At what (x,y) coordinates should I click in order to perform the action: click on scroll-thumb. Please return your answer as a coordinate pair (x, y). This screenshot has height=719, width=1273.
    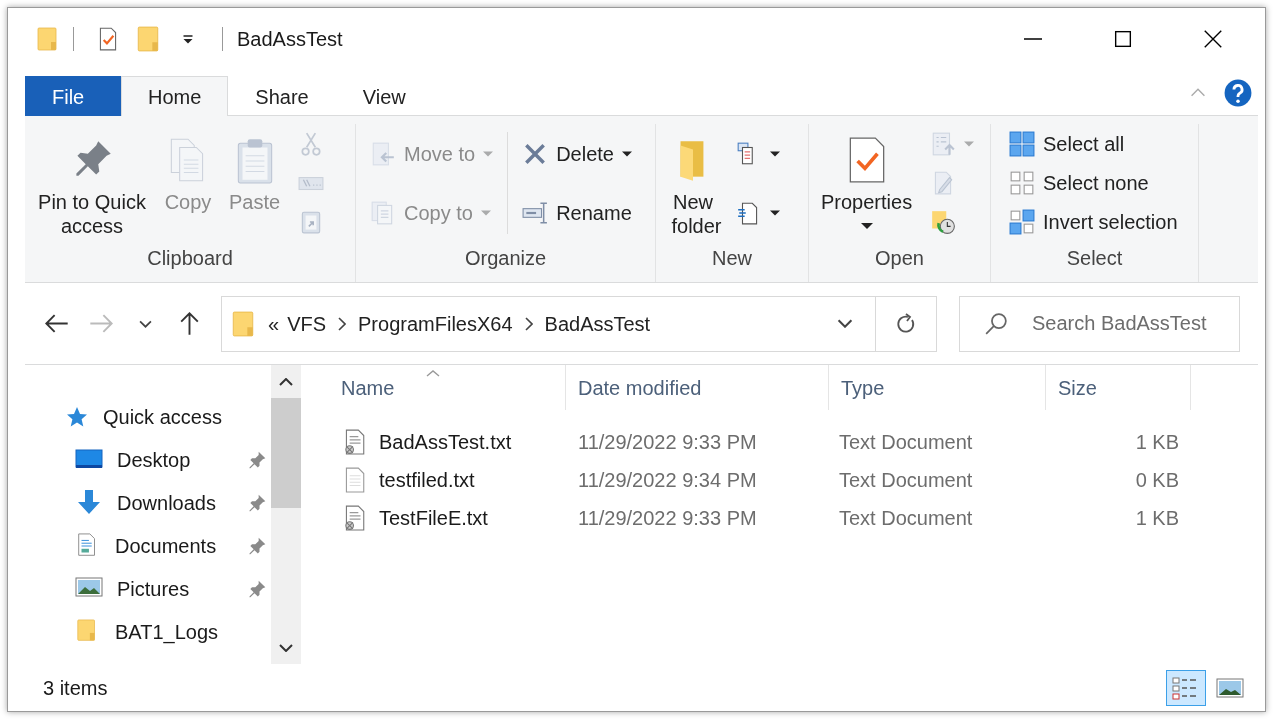
    Looking at the image, I should click on (286, 453).